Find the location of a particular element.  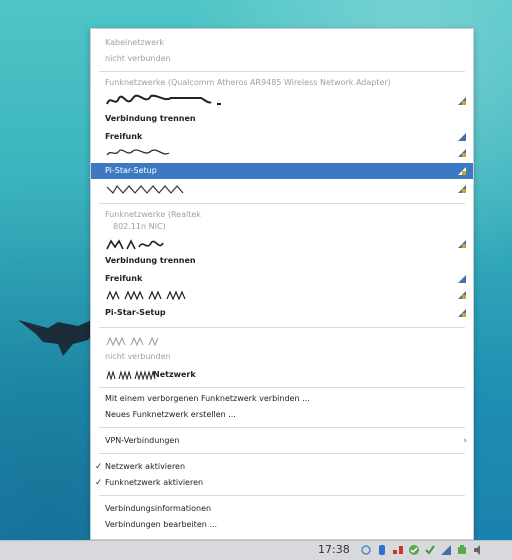

enable-wifi-label: Funknetzwerk aktivieren is located at coordinates (154, 482).